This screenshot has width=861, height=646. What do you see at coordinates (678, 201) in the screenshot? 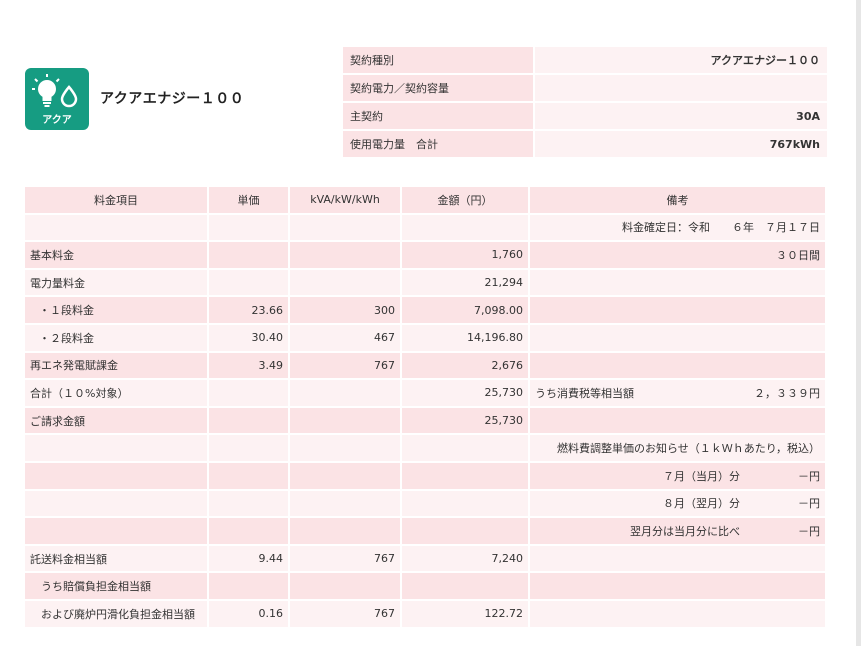
I see `header-note: 備考` at bounding box center [678, 201].